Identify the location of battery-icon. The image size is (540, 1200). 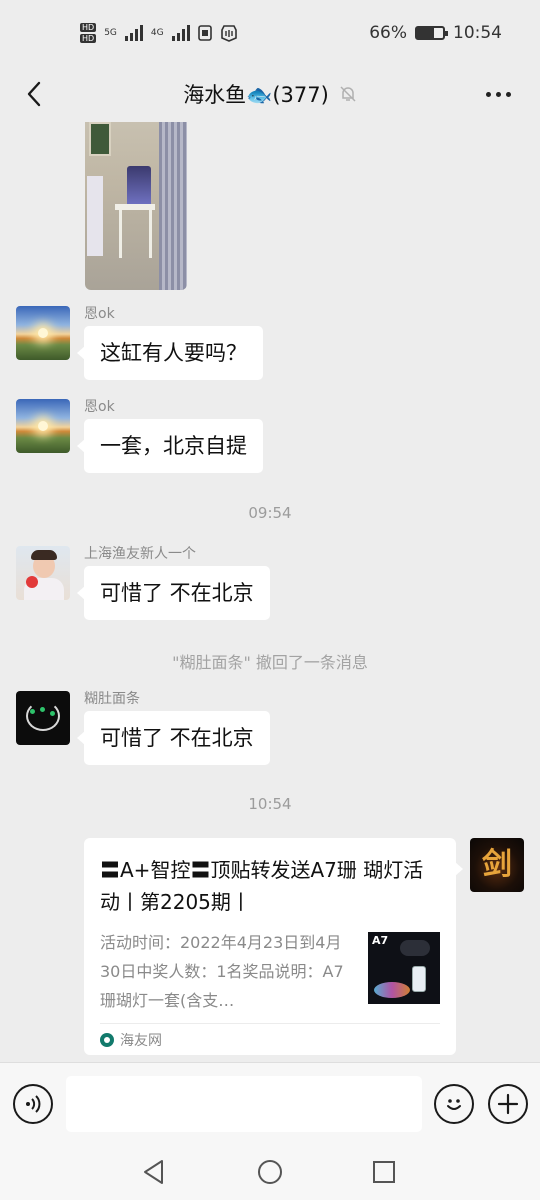
(431, 33).